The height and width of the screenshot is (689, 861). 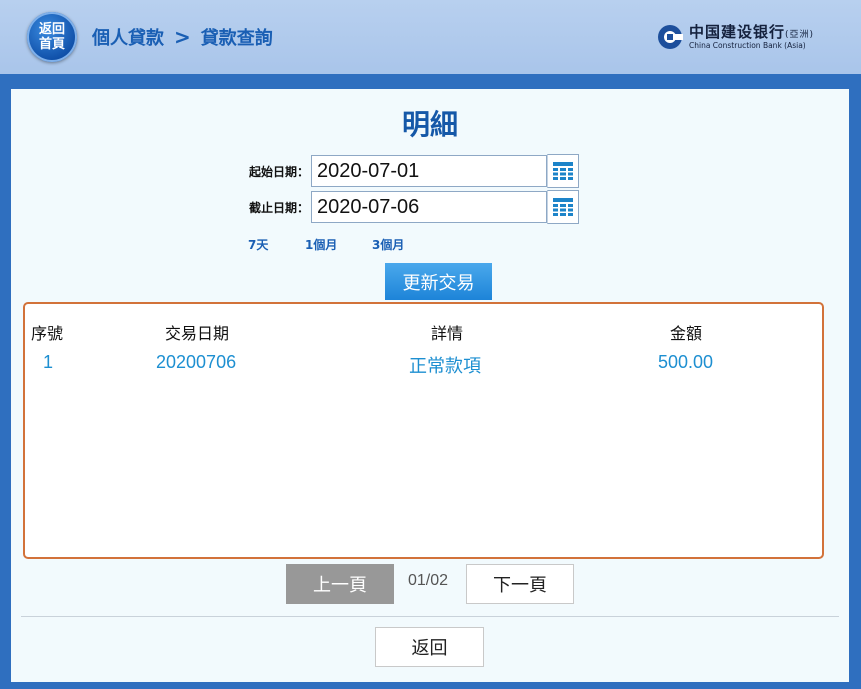 I want to click on breadcrumb-loan-inquiry: 貸款查詢, so click(x=236, y=38).